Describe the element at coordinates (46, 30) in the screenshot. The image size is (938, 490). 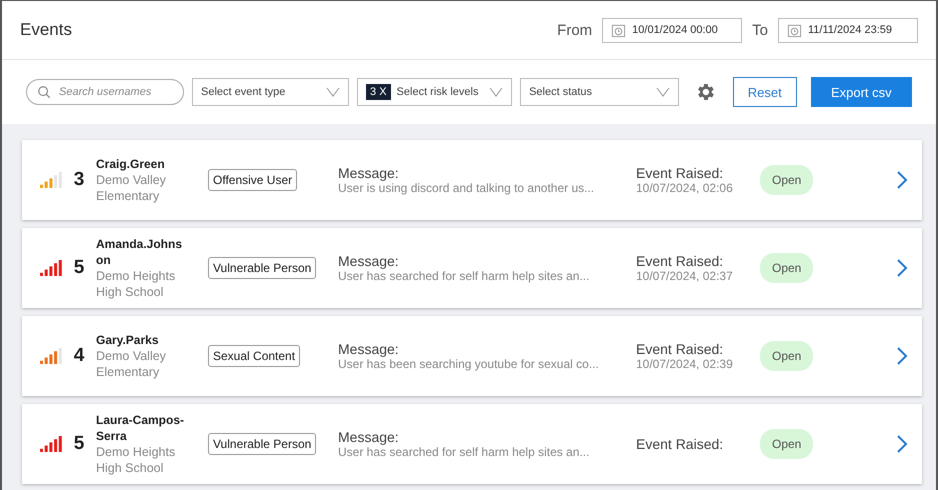
I see `page-title: Events` at that location.